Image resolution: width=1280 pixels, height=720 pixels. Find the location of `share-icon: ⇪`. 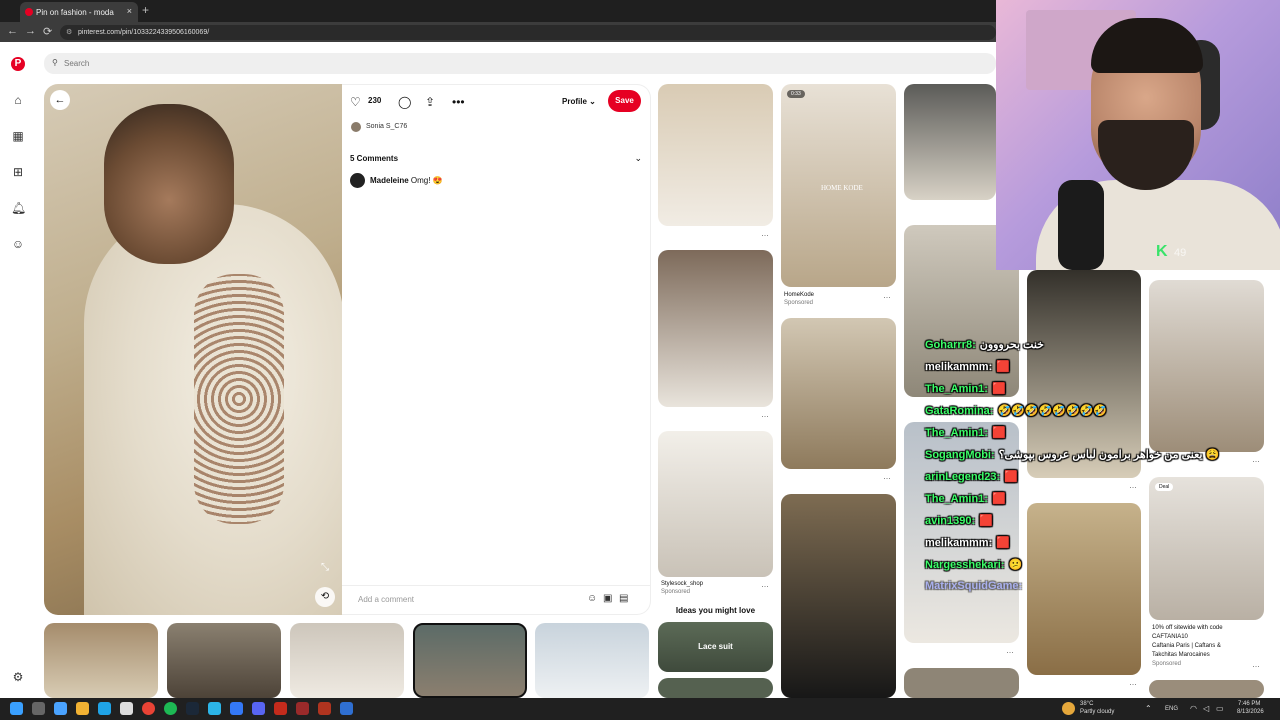

share-icon: ⇪ is located at coordinates (430, 102).